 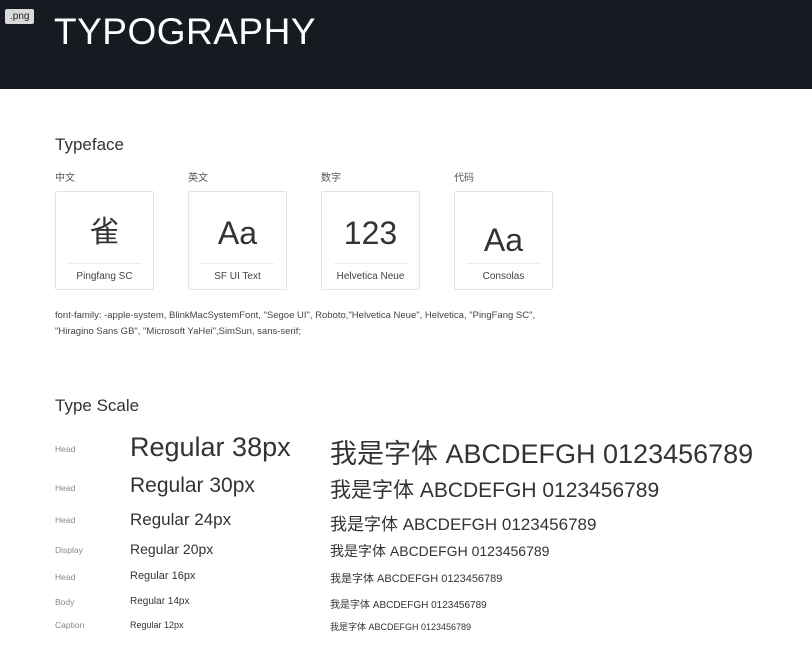 I want to click on typeface-chinese: 中文 雀 Pingfang SC, so click(x=105, y=231).